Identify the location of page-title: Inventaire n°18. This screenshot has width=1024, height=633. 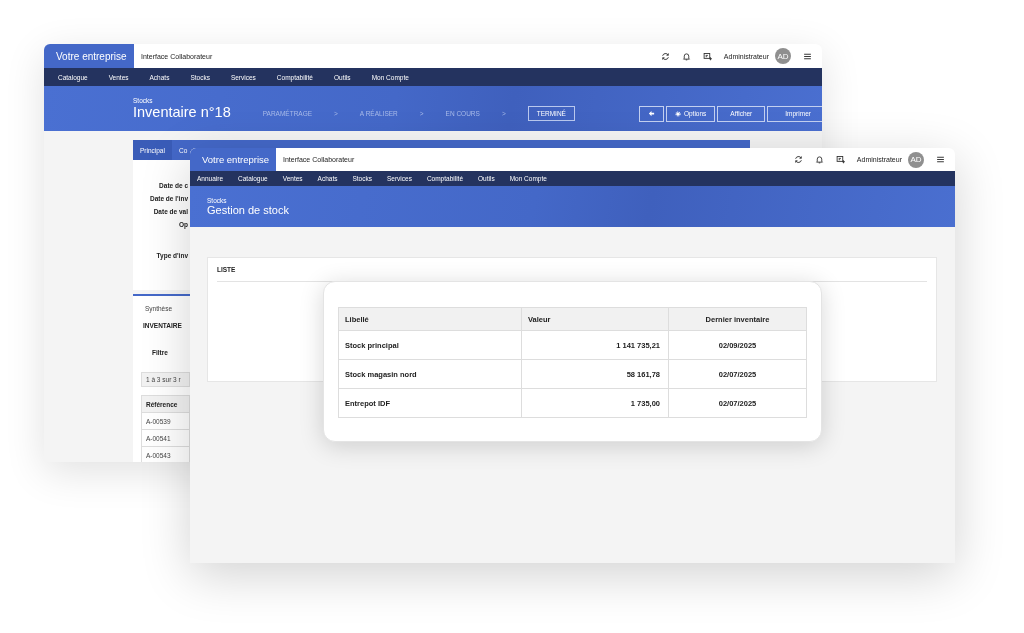
(182, 112).